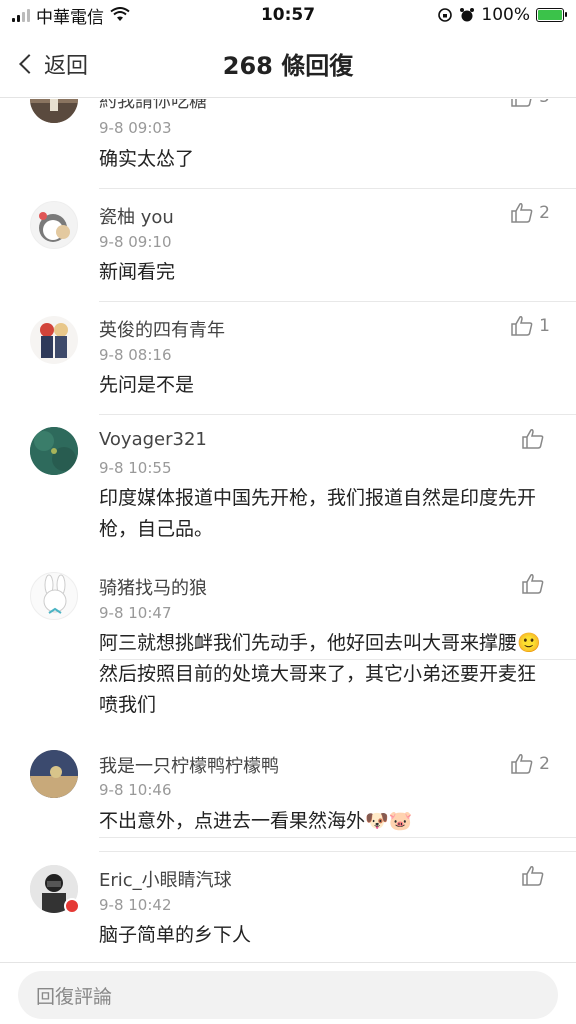 This screenshot has height=1024, width=576. What do you see at coordinates (136, 216) in the screenshot?
I see `username: 瓷柚 you` at bounding box center [136, 216].